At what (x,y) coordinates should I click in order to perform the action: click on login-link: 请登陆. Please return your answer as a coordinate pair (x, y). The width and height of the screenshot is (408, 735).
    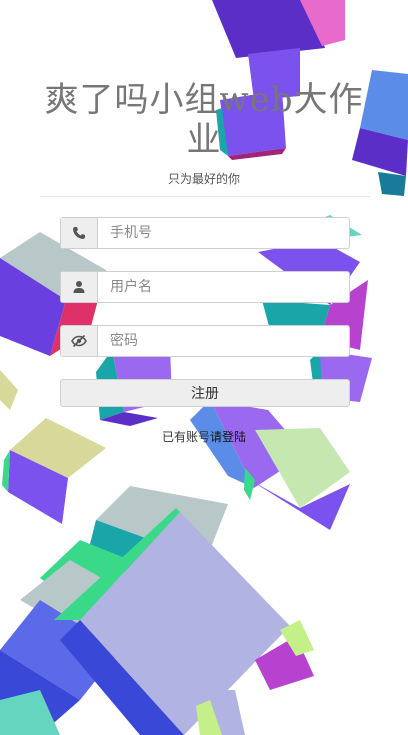
    Looking at the image, I should click on (228, 437).